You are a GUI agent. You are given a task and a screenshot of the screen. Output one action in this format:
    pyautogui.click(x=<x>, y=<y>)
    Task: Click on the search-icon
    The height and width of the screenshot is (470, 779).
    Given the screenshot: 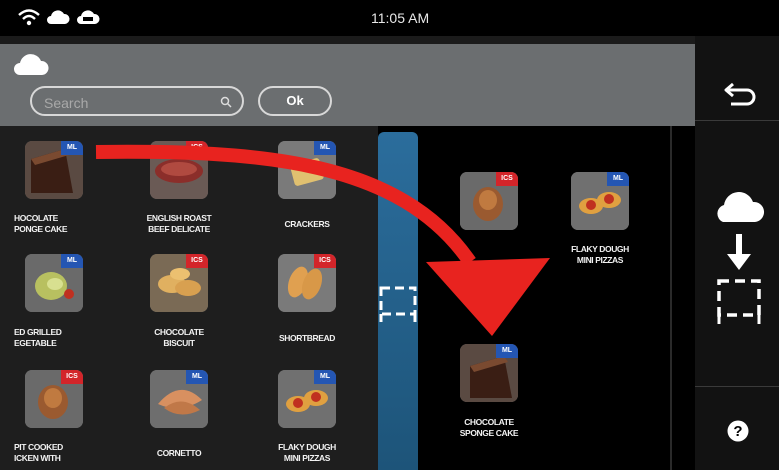 What is the action you would take?
    pyautogui.click(x=226, y=104)
    